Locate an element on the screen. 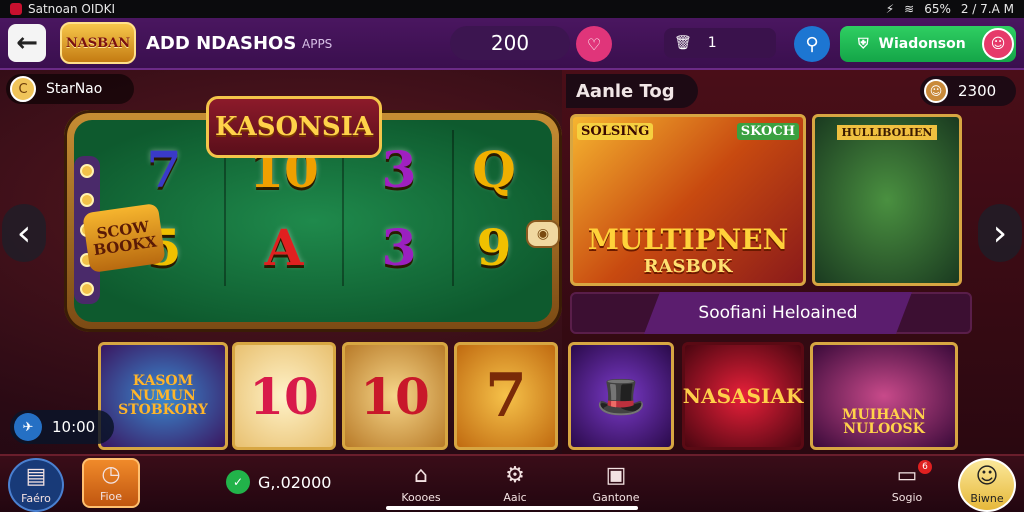 This screenshot has height=512, width=1024. app-subtitle: APPS is located at coordinates (317, 44).